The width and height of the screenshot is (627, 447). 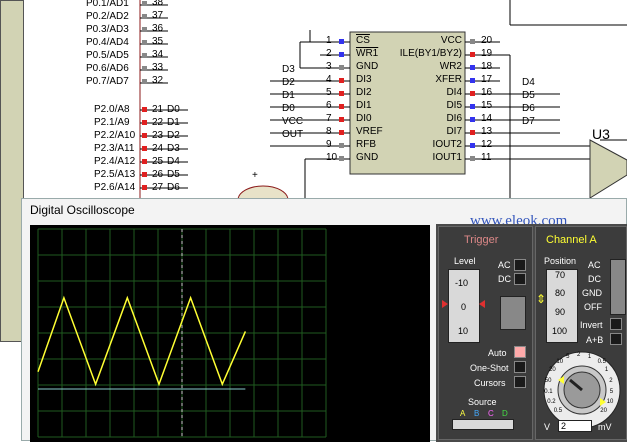 What do you see at coordinates (476, 413) in the screenshot?
I see `source-b: B` at bounding box center [476, 413].